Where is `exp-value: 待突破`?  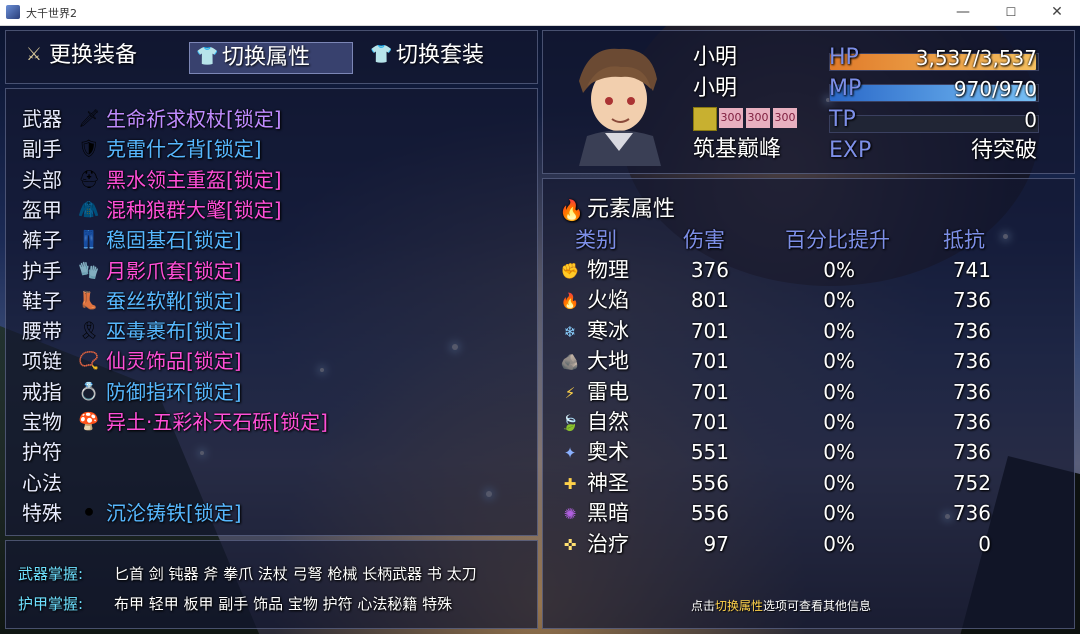 exp-value: 待突破 is located at coordinates (1003, 150).